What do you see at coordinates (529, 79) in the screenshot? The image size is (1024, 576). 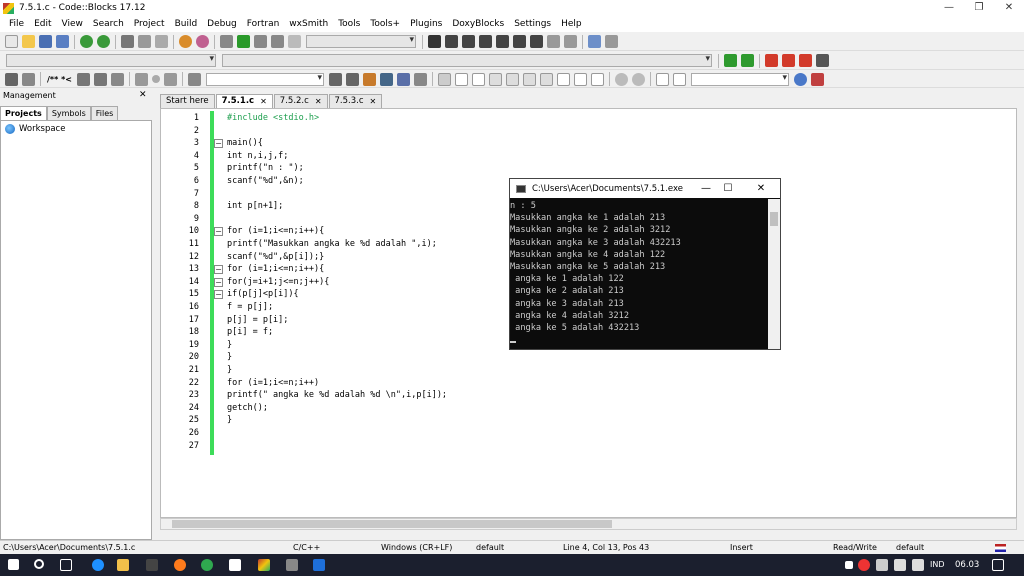 I see `textbox-icon` at bounding box center [529, 79].